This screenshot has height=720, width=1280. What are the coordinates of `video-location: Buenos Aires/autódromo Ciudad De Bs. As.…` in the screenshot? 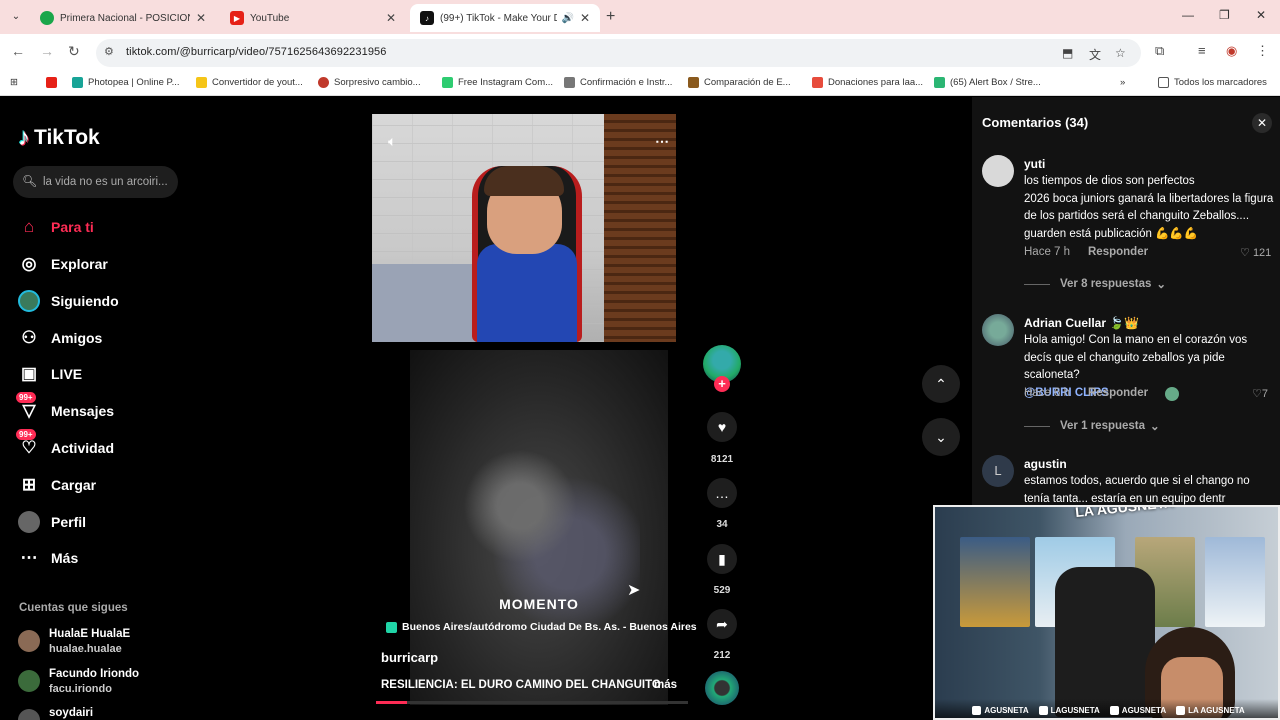 It's located at (541, 627).